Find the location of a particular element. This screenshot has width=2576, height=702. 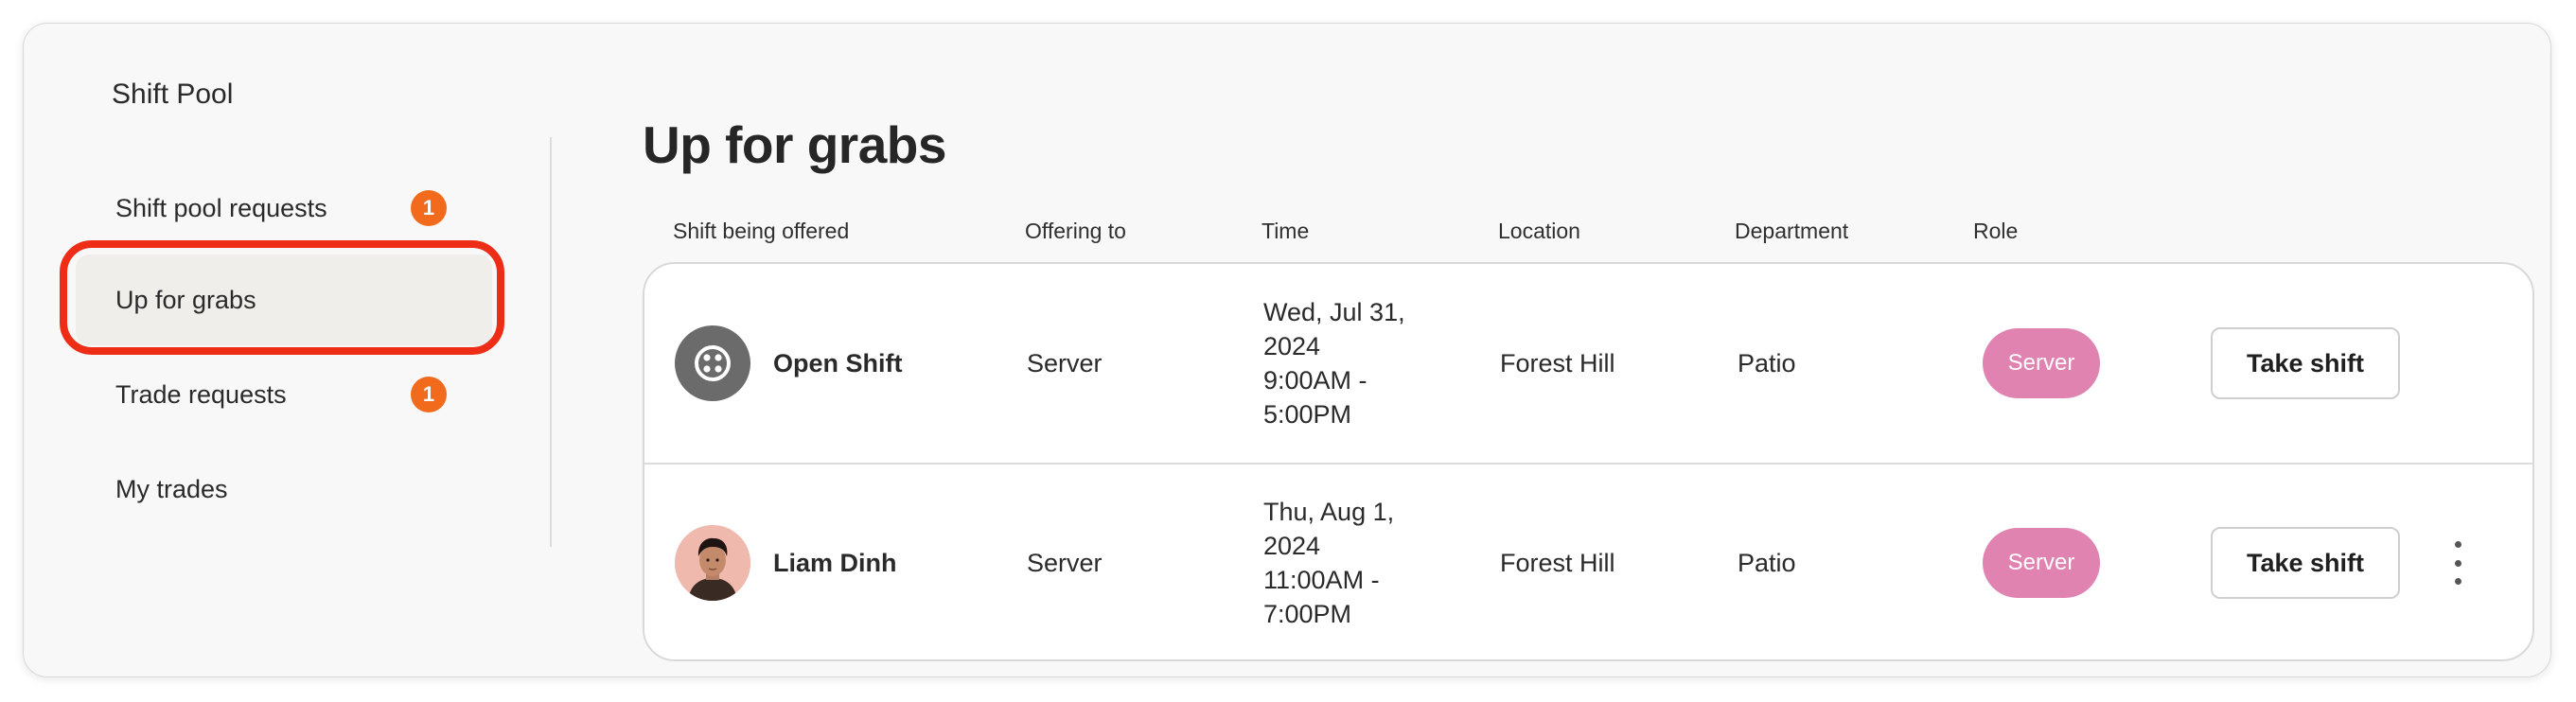

column-header-role: Role is located at coordinates (1996, 231).